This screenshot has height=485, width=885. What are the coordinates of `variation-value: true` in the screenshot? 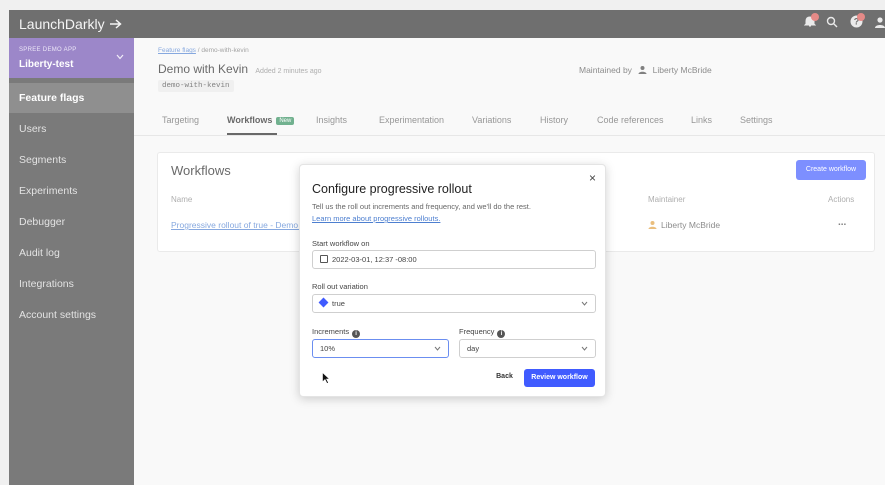 It's located at (338, 303).